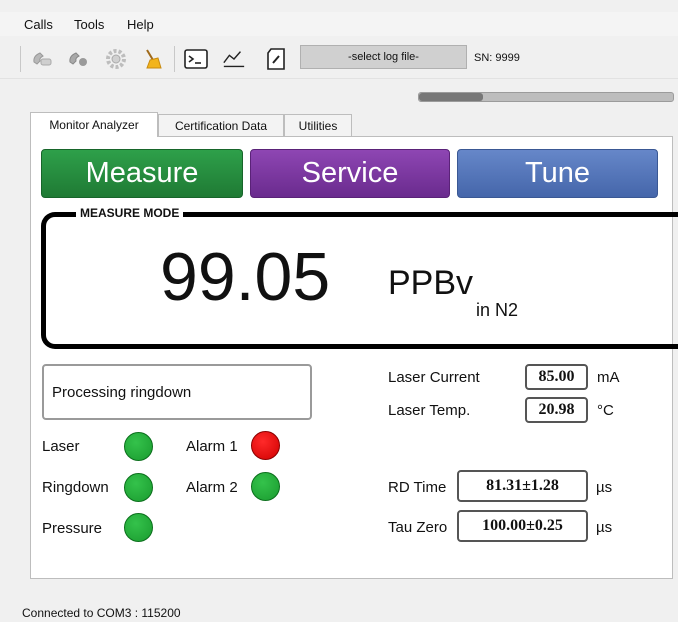  What do you see at coordinates (130, 213) in the screenshot?
I see `measure-mode-title: MEASURE MODE` at bounding box center [130, 213].